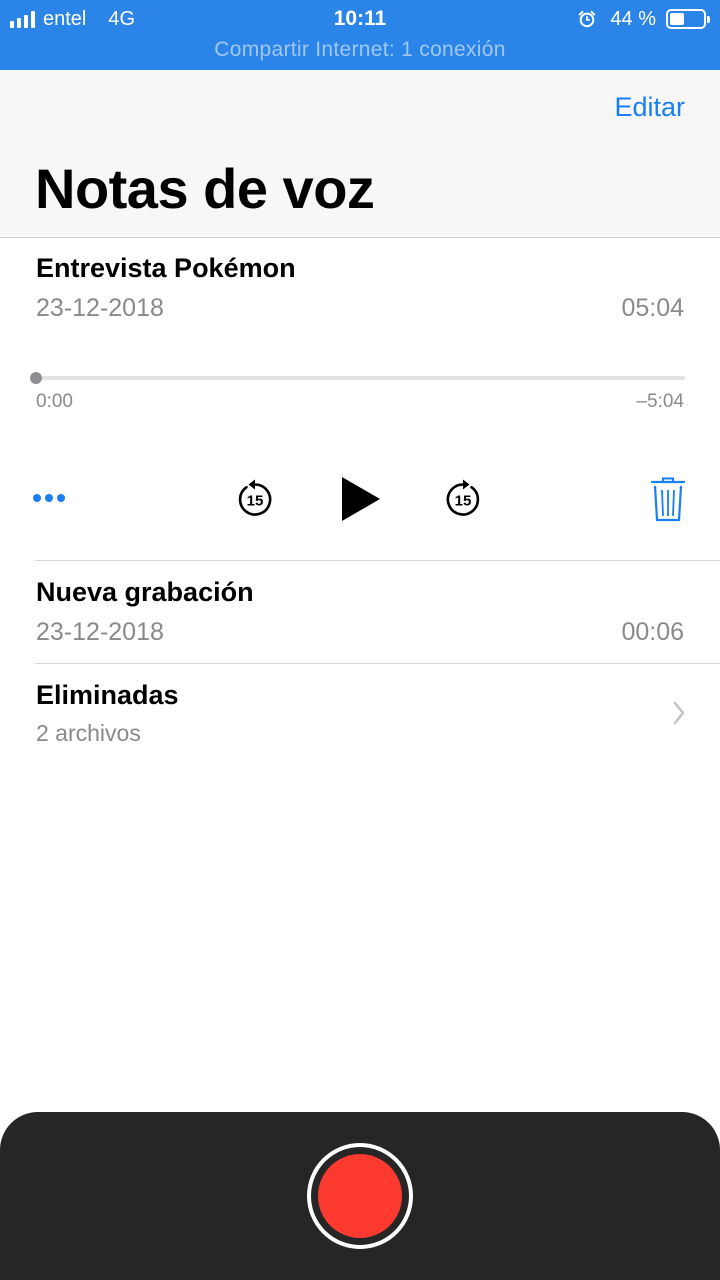 The image size is (720, 1280). I want to click on recording-duration: 05:04, so click(652, 308).